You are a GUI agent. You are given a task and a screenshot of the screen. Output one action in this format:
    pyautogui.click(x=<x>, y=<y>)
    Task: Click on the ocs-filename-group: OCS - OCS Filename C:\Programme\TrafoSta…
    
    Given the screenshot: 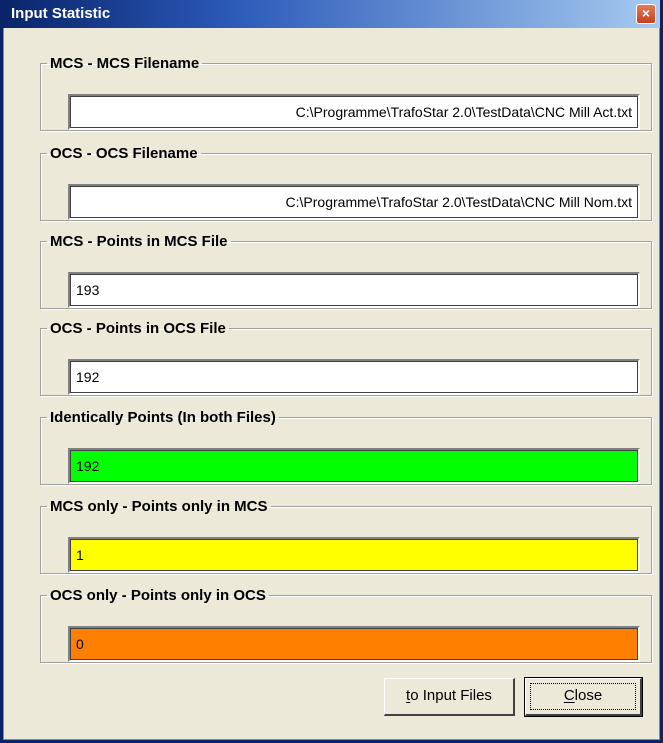 What is the action you would take?
    pyautogui.click(x=346, y=183)
    